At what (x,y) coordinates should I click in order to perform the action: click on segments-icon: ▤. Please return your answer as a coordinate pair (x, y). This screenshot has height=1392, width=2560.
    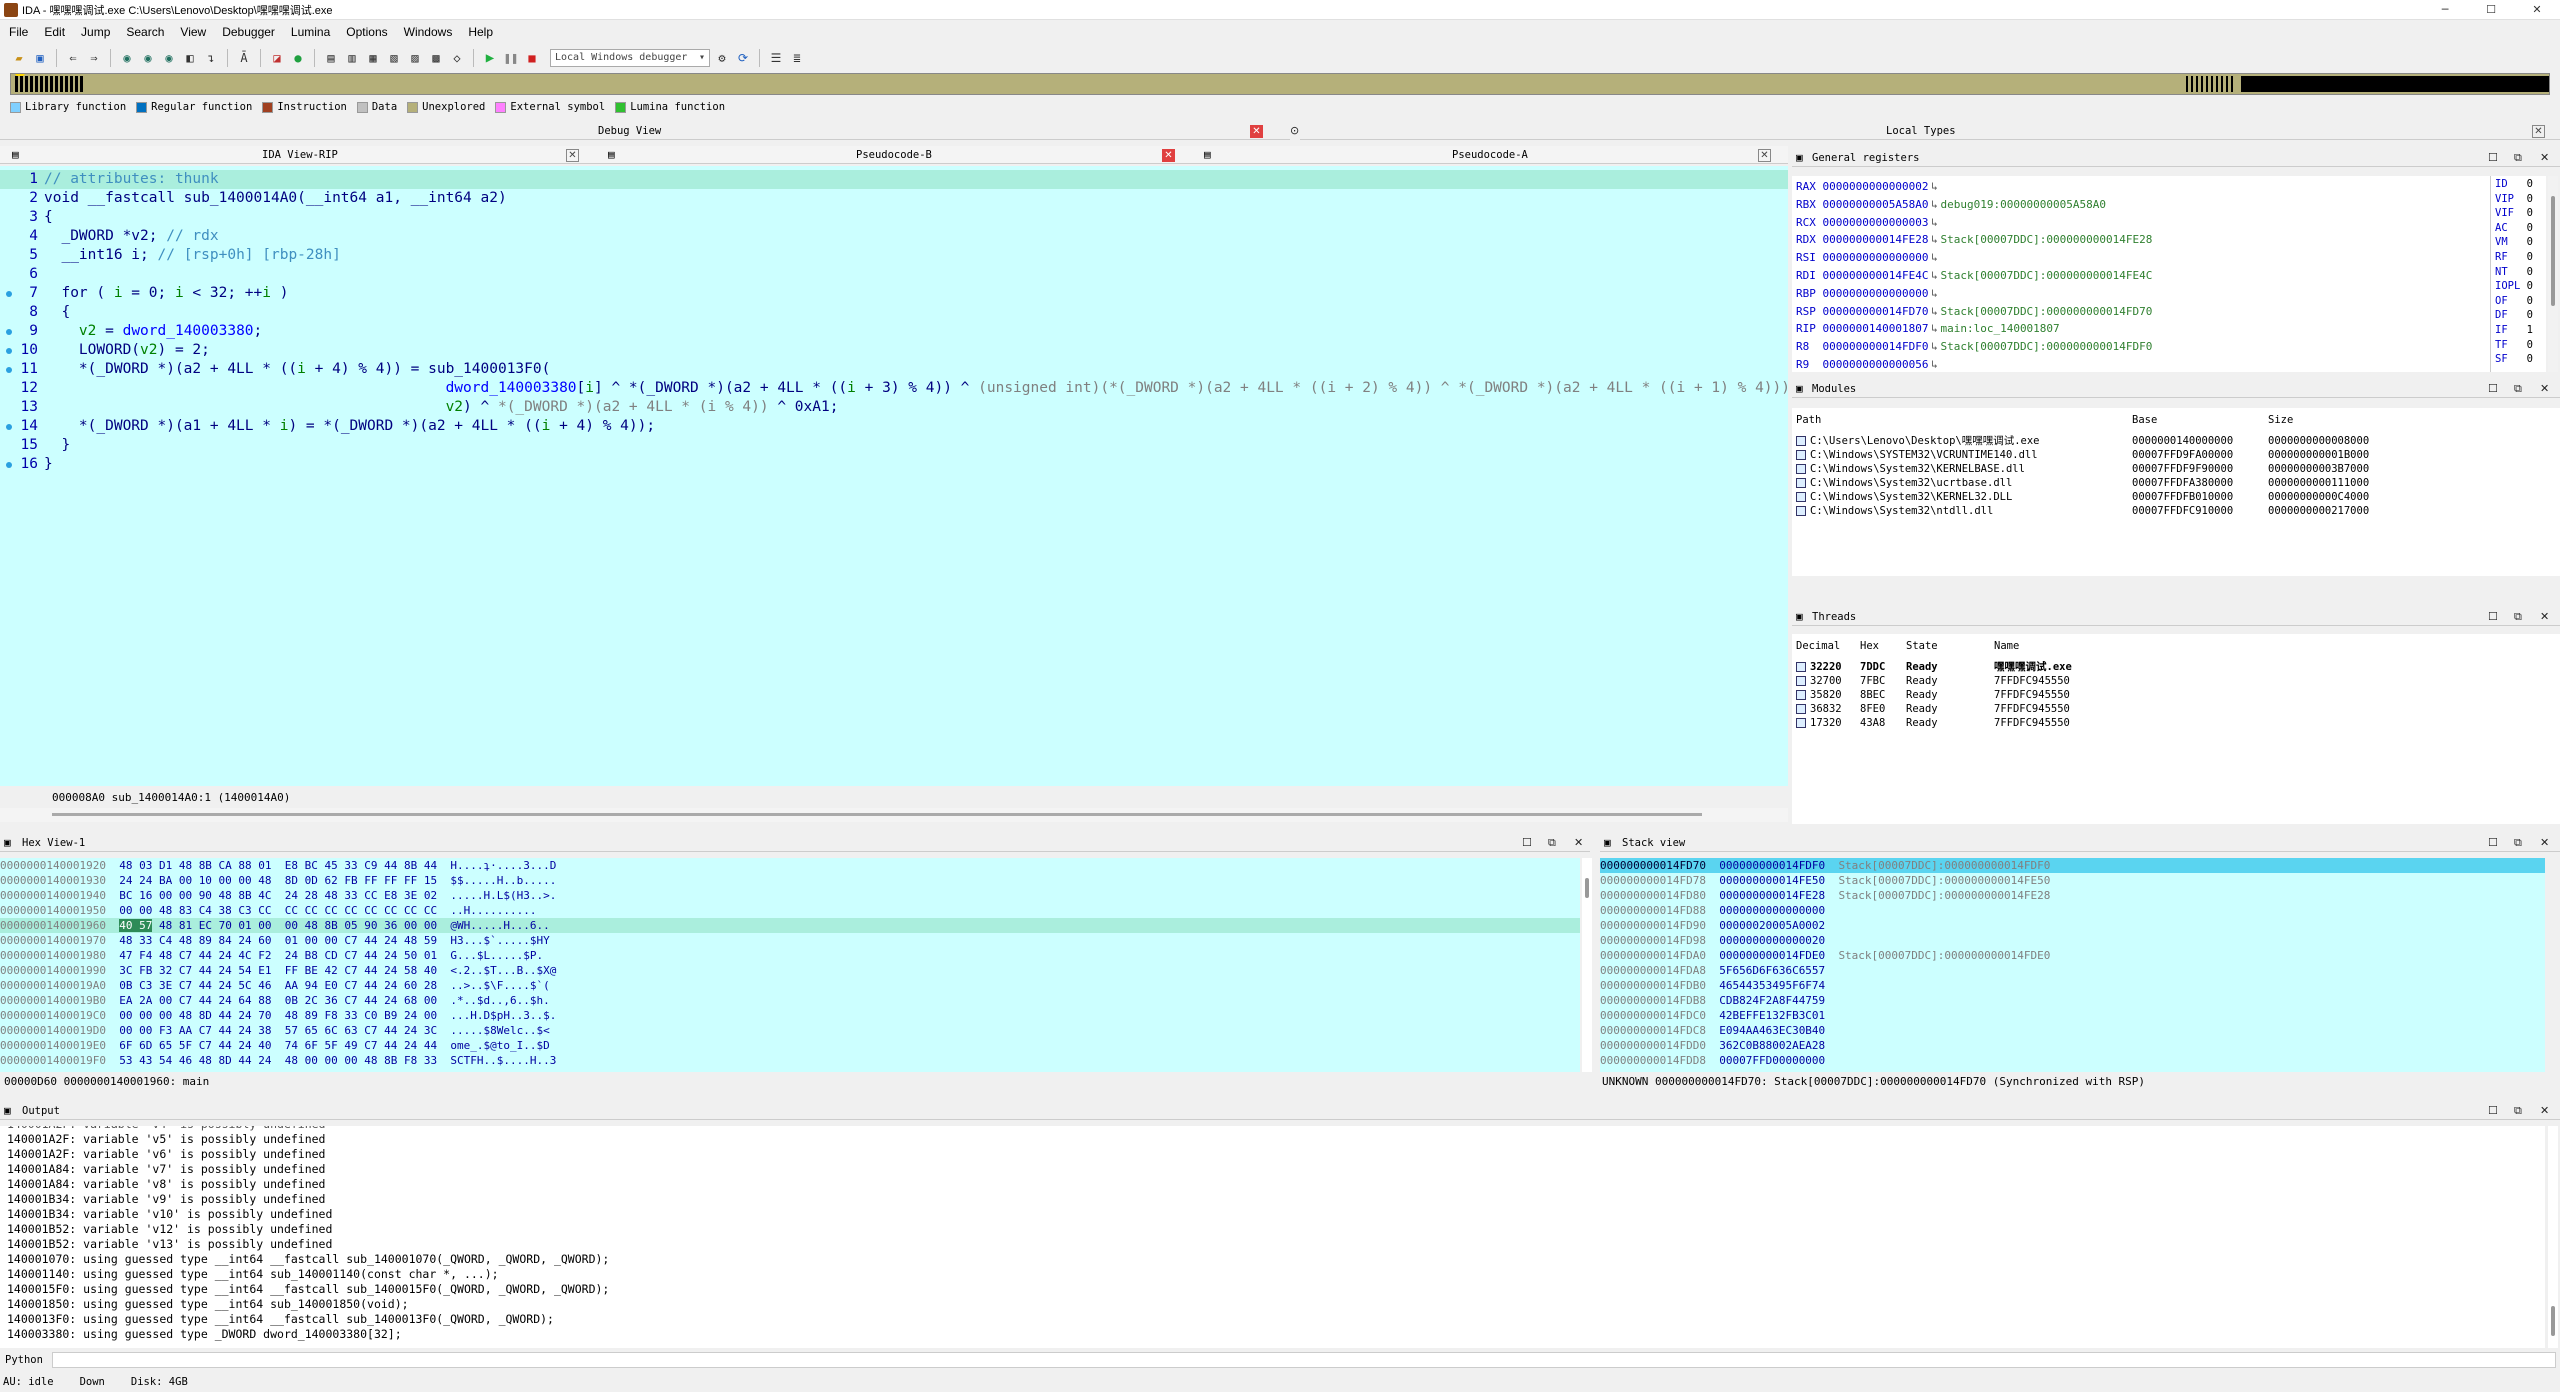
    Looking at the image, I should click on (331, 58).